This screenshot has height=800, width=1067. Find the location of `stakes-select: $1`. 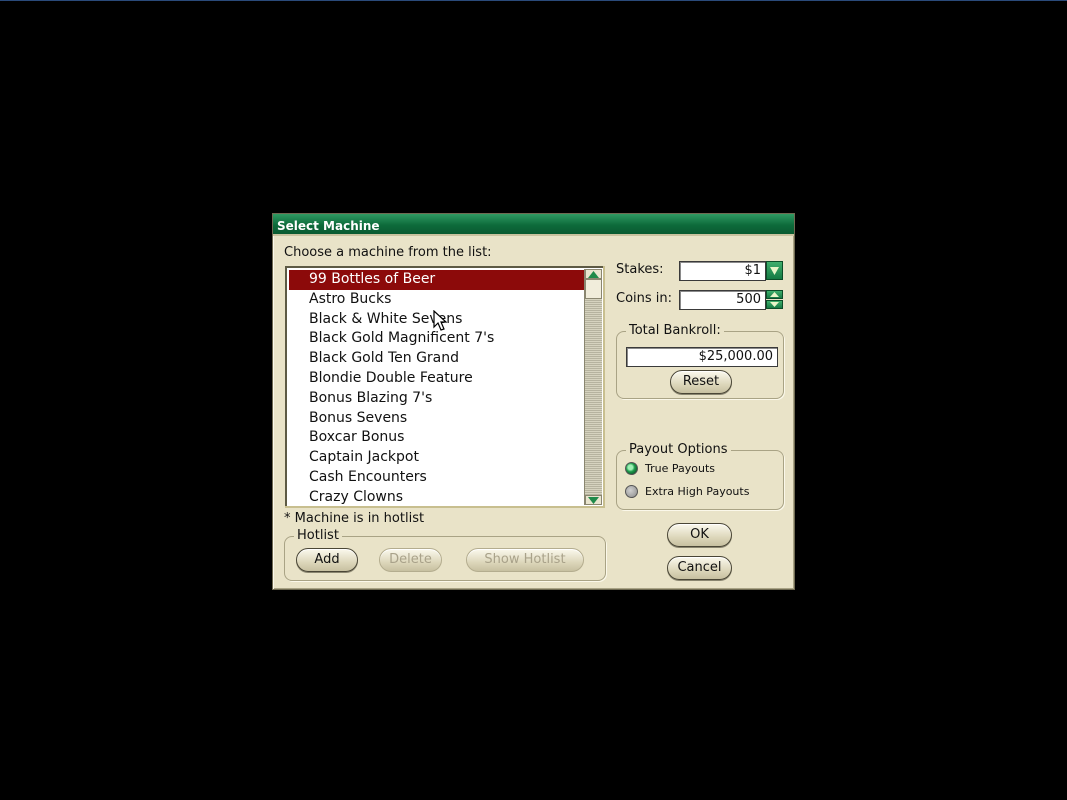

stakes-select: $1 is located at coordinates (722, 271).